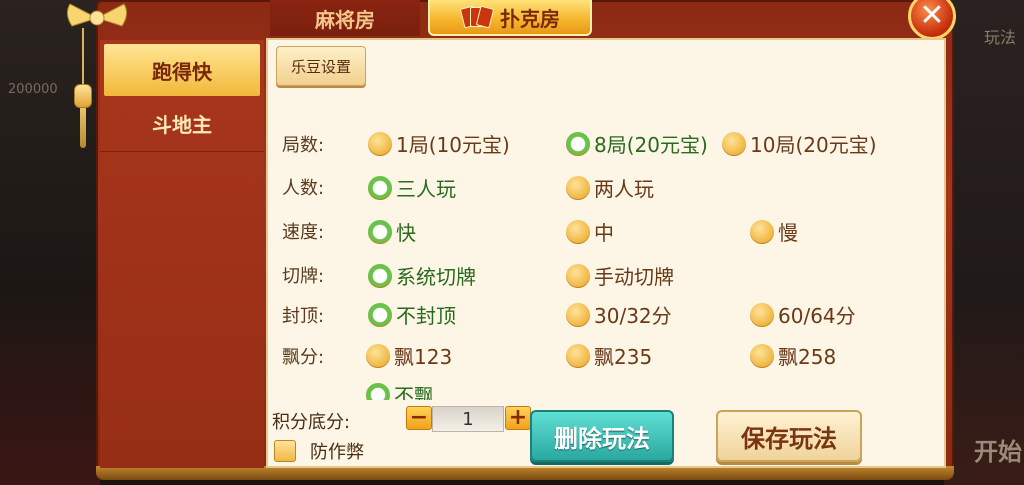 This screenshot has height=485, width=1024. I want to click on bow-decoration-icon, so click(97, 15).